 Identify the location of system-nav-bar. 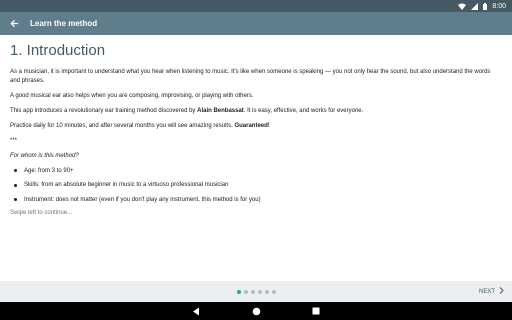
(256, 311).